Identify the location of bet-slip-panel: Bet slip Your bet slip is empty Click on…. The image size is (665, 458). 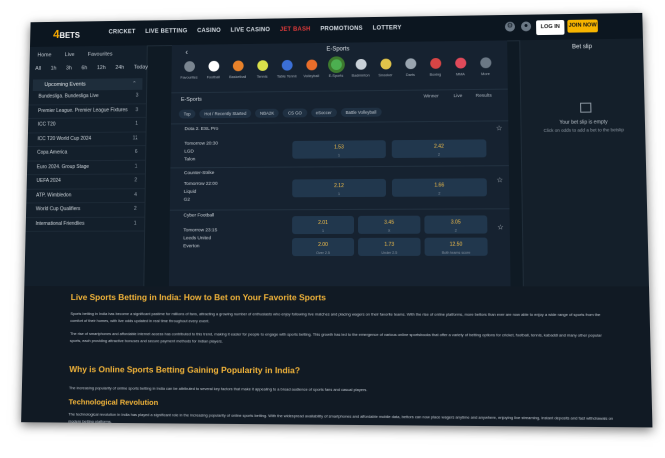
(585, 162).